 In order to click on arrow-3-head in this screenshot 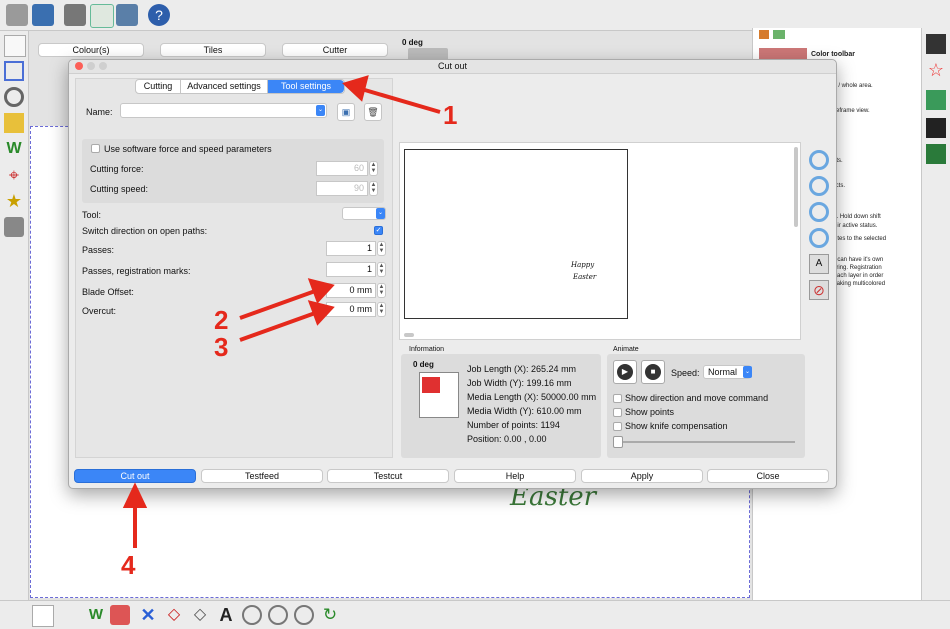, I will do `click(321, 313)`.